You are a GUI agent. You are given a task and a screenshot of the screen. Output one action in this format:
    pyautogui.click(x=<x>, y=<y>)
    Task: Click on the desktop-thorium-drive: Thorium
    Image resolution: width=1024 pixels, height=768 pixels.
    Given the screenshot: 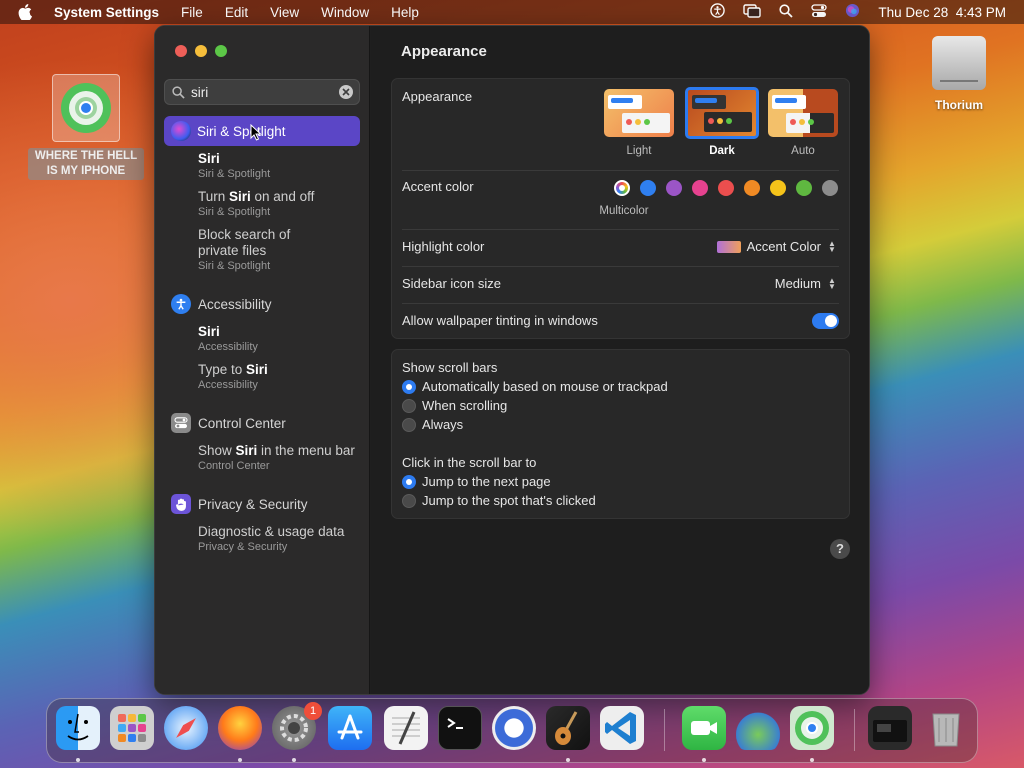 What is the action you would take?
    pyautogui.click(x=959, y=74)
    